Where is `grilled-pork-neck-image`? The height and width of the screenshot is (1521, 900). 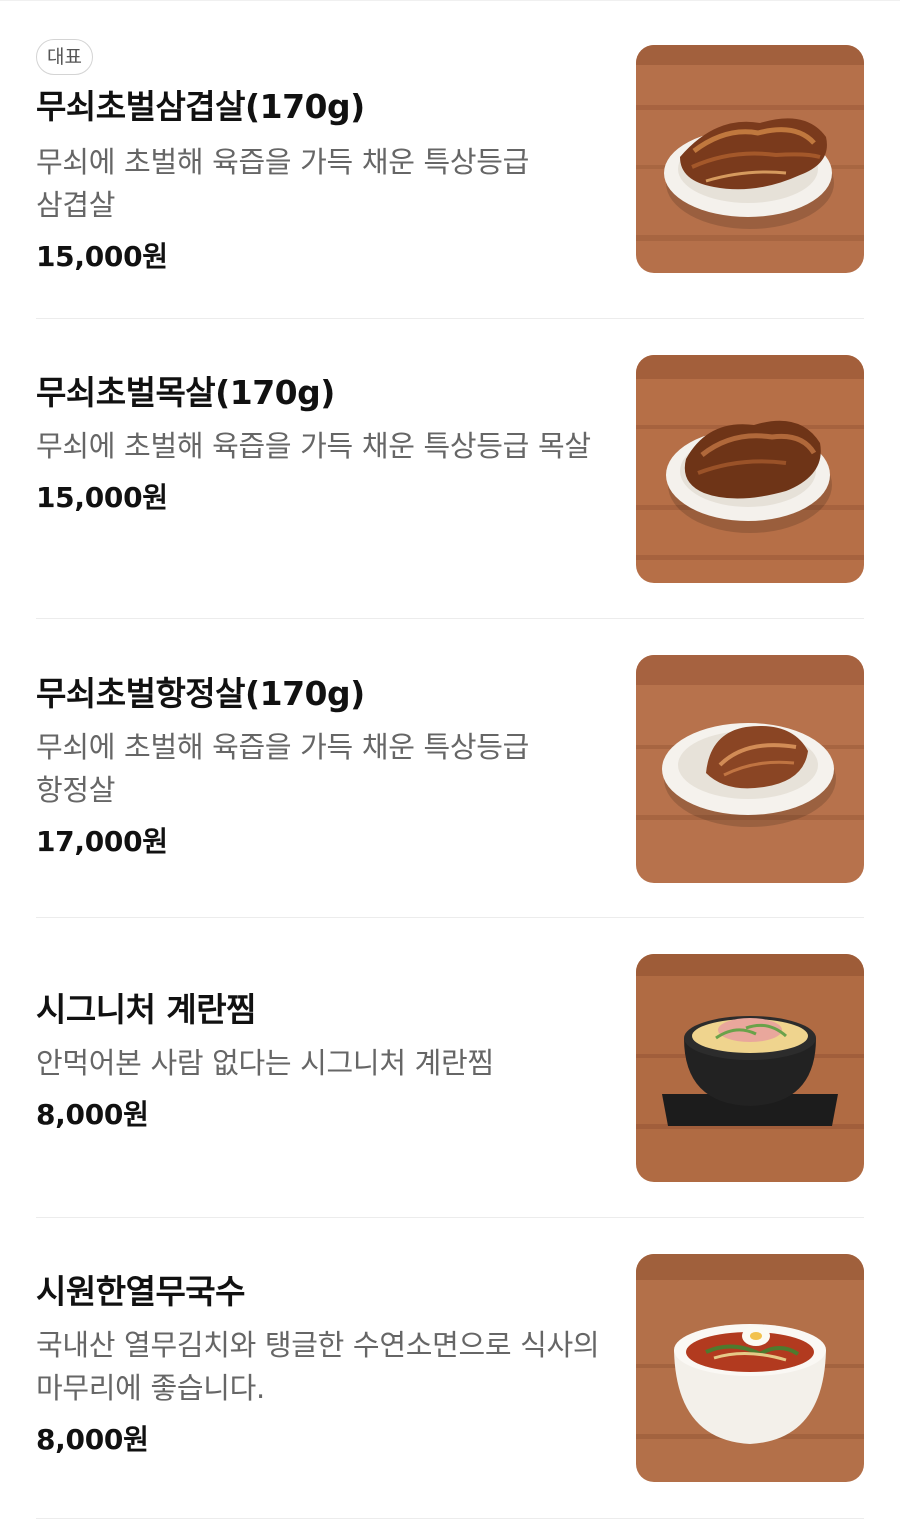 grilled-pork-neck-image is located at coordinates (750, 469).